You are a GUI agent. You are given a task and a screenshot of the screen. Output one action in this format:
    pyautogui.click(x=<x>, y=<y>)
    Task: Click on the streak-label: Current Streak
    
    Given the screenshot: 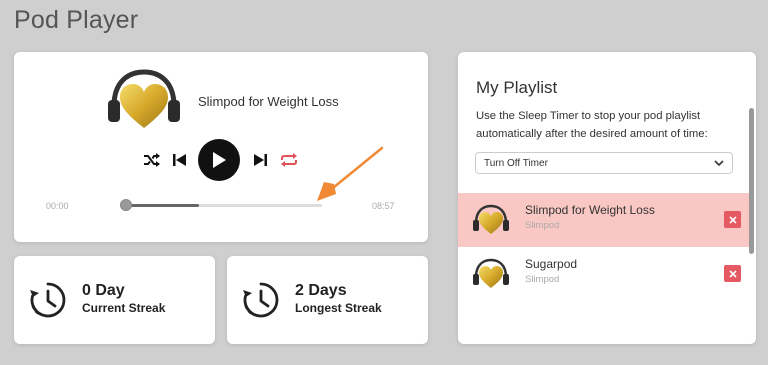 What is the action you would take?
    pyautogui.click(x=124, y=308)
    